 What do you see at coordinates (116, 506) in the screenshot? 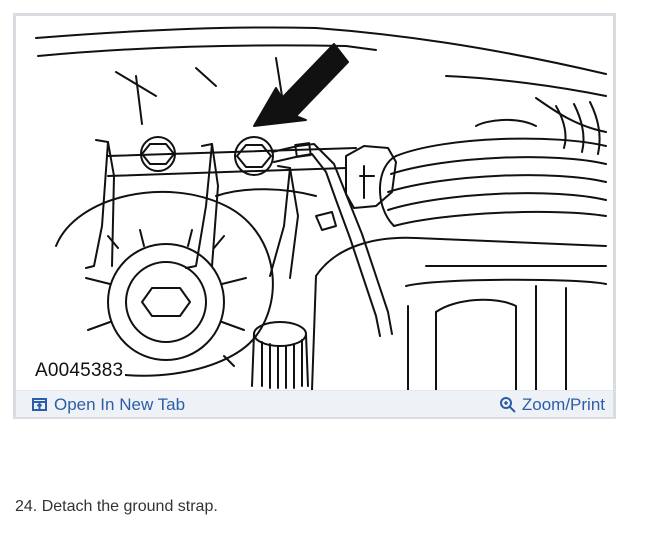
I see `step-instruction: 24. Detach the ground strap.` at bounding box center [116, 506].